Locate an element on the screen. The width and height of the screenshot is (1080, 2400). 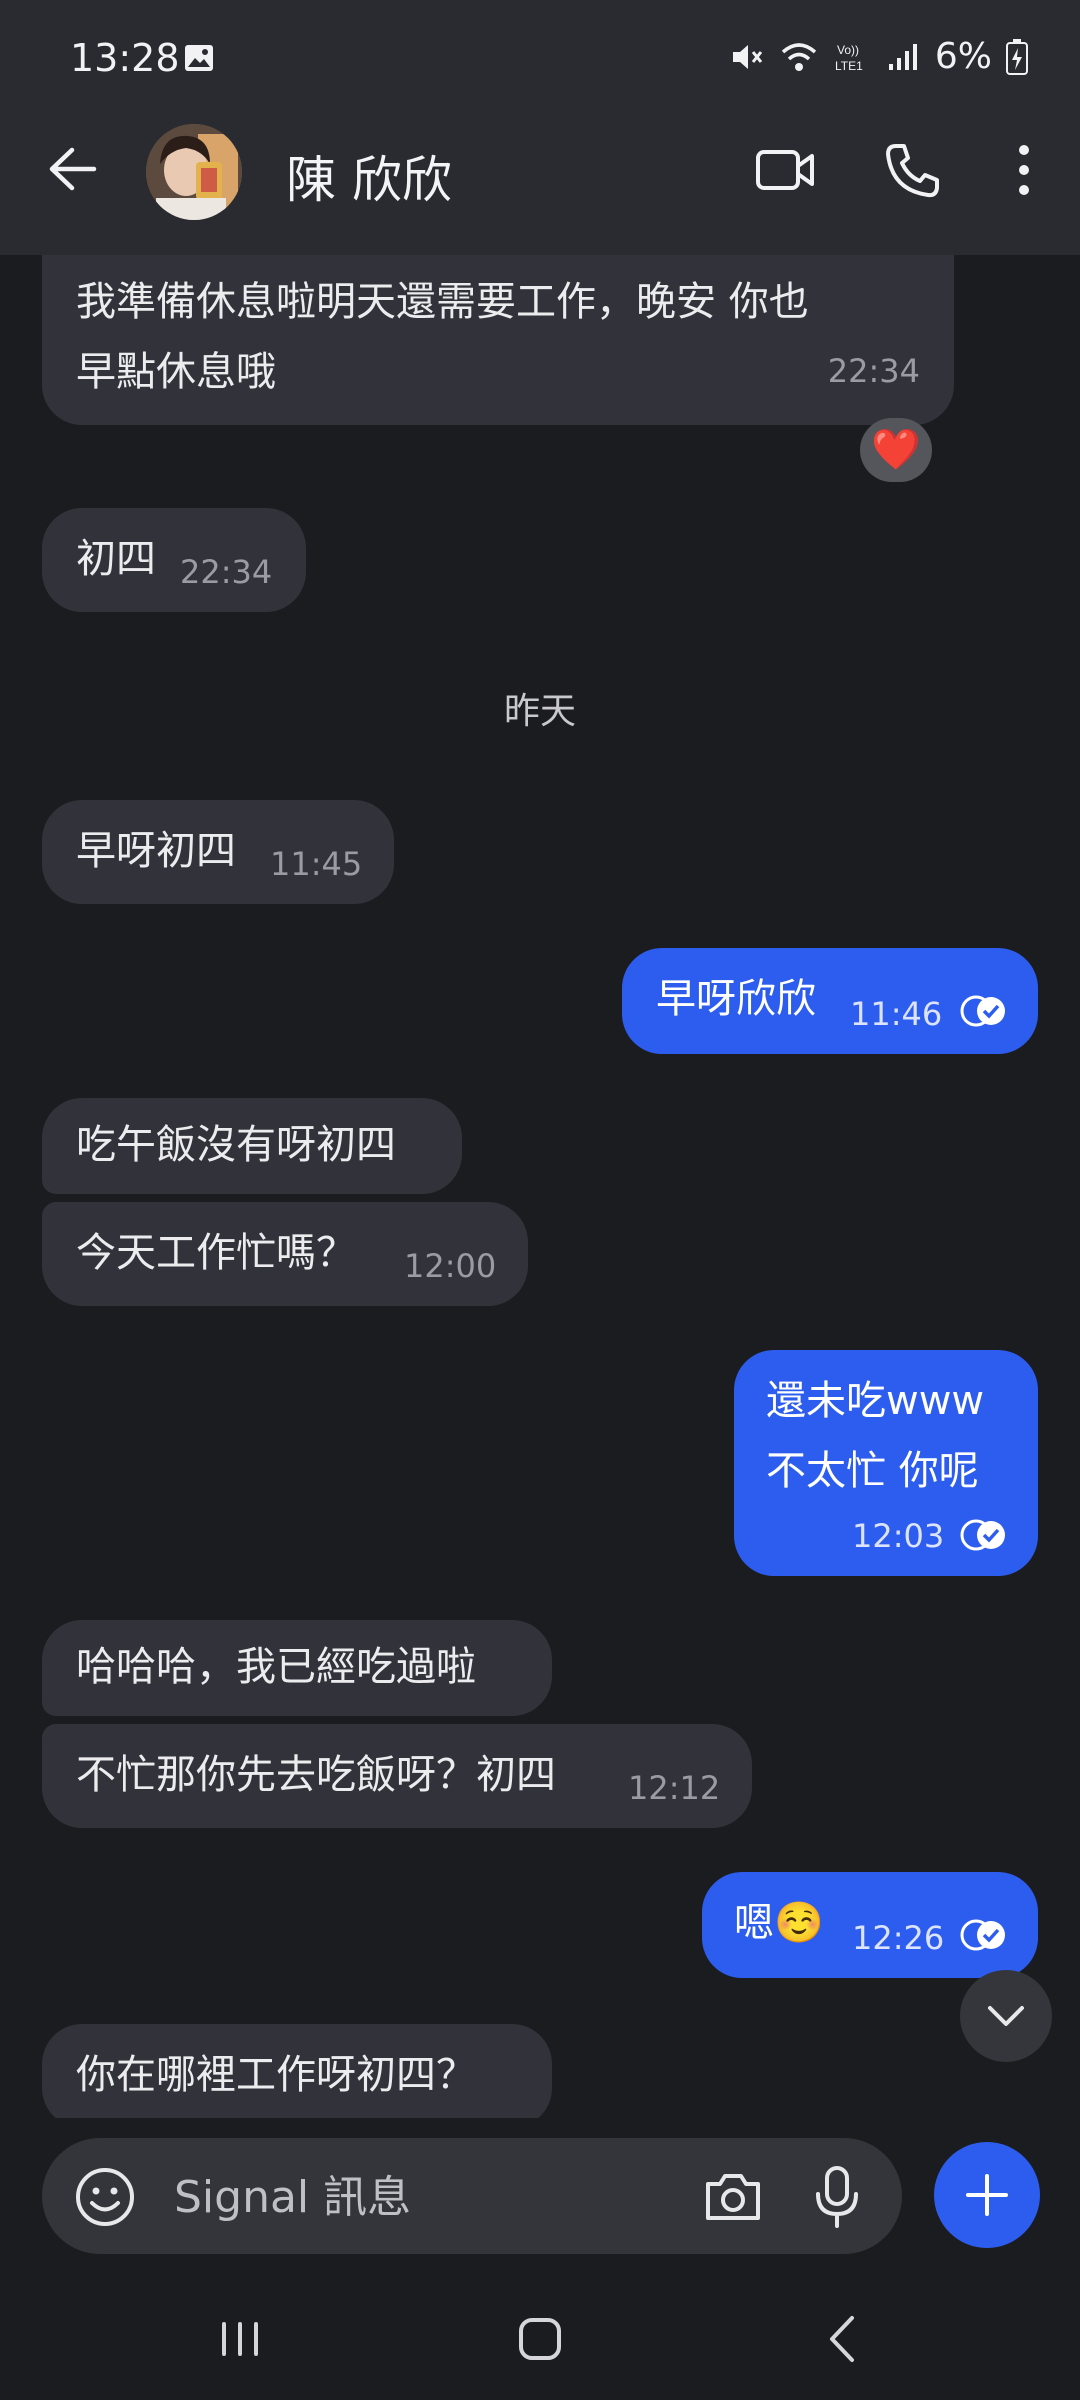
message-bubble-incoming: 你在哪裡工作呀初四？ is located at coordinates (297, 2076).